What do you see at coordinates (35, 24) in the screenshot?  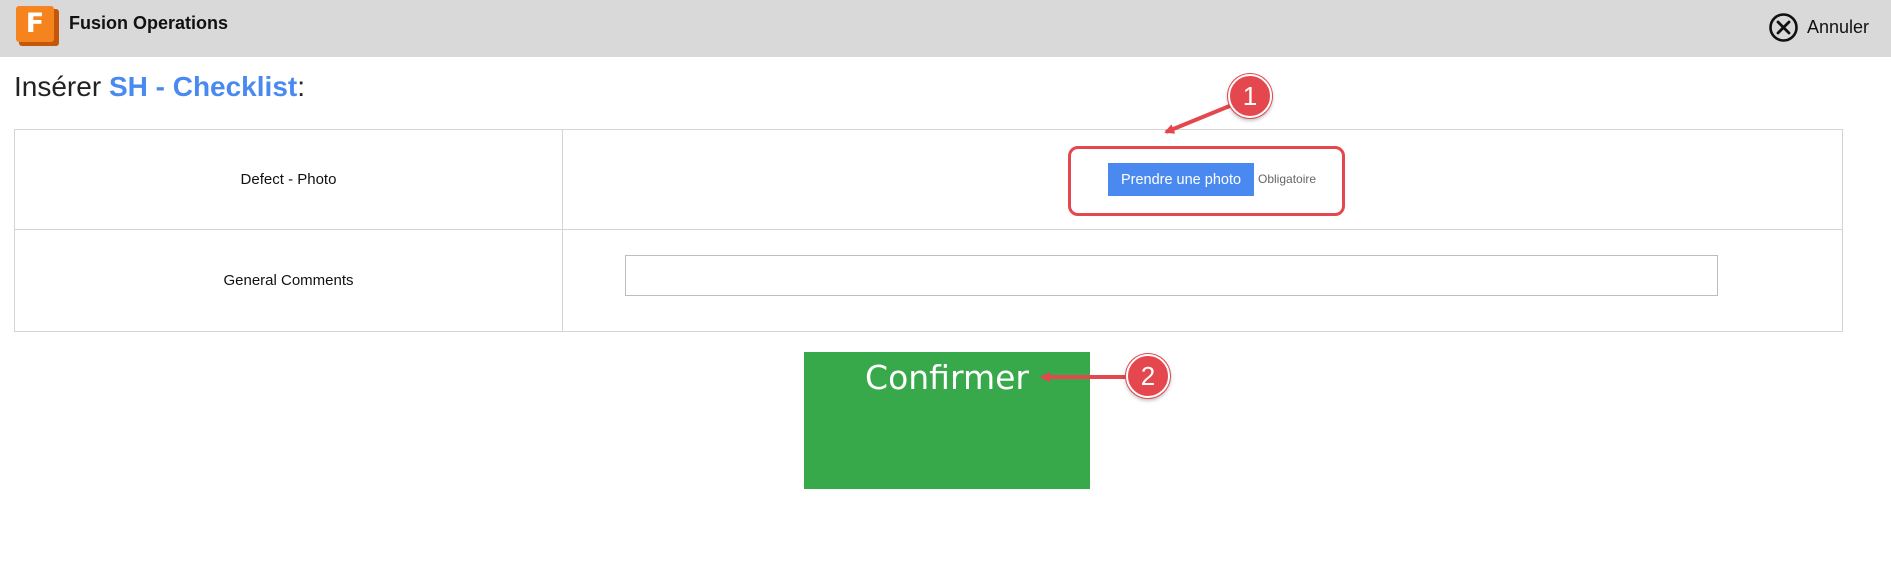 I see `app-logo-letter: F` at bounding box center [35, 24].